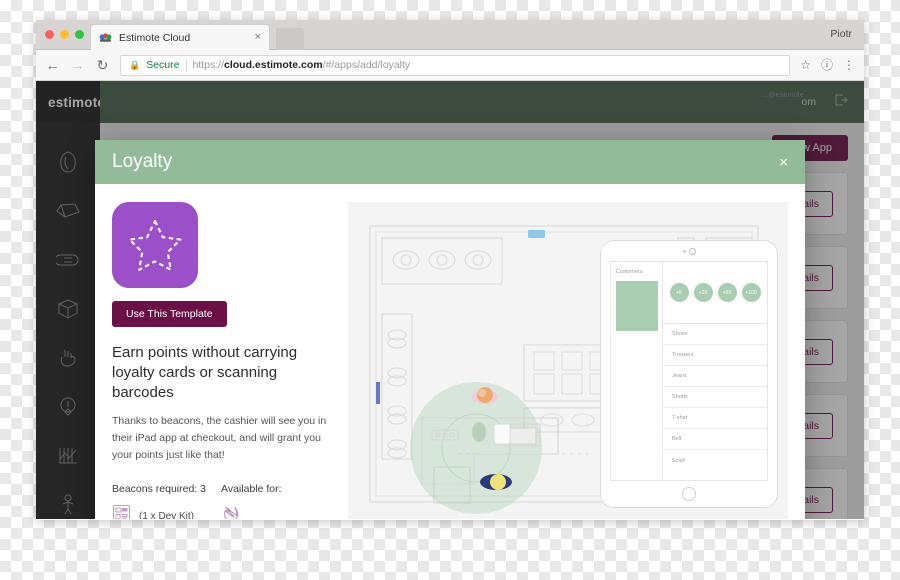  I want to click on close-icon: ×, so click(783, 162).